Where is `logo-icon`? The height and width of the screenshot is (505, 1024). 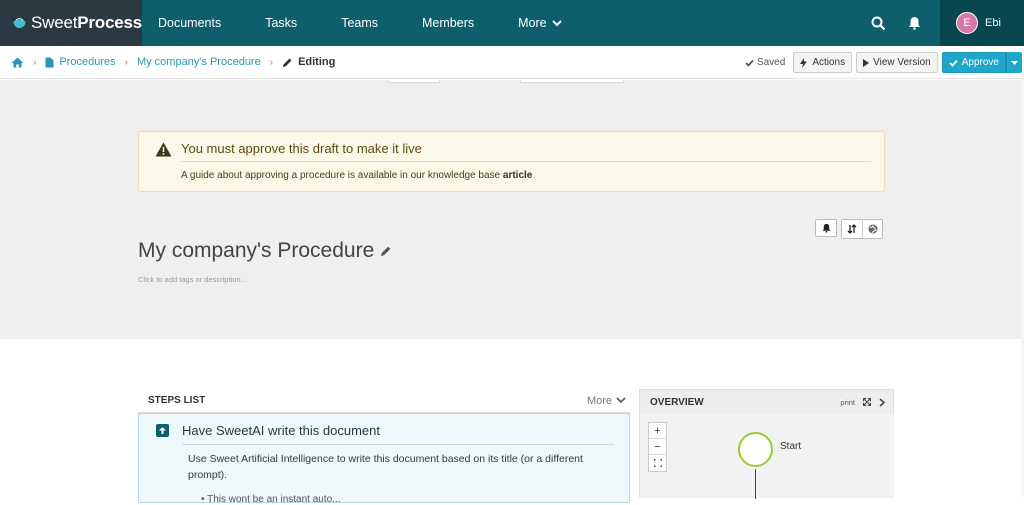 logo-icon is located at coordinates (19, 23).